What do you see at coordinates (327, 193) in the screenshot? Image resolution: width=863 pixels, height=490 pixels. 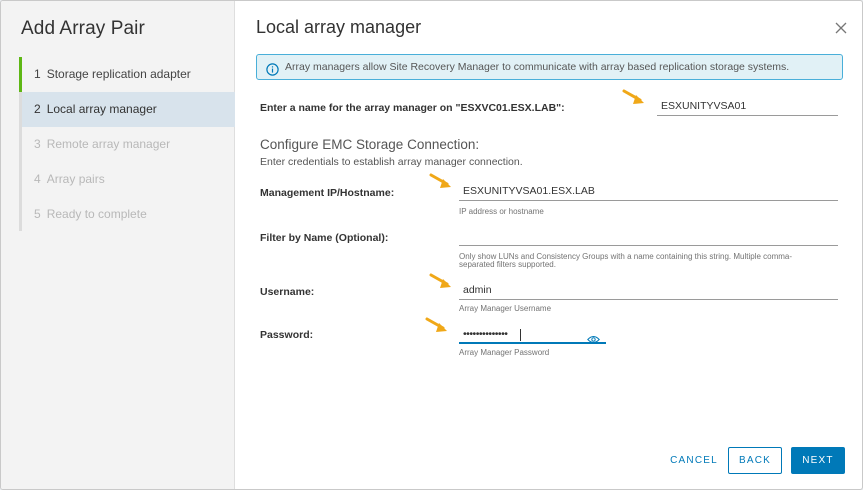 I see `management-ip-label: Management IP/Hostname:` at bounding box center [327, 193].